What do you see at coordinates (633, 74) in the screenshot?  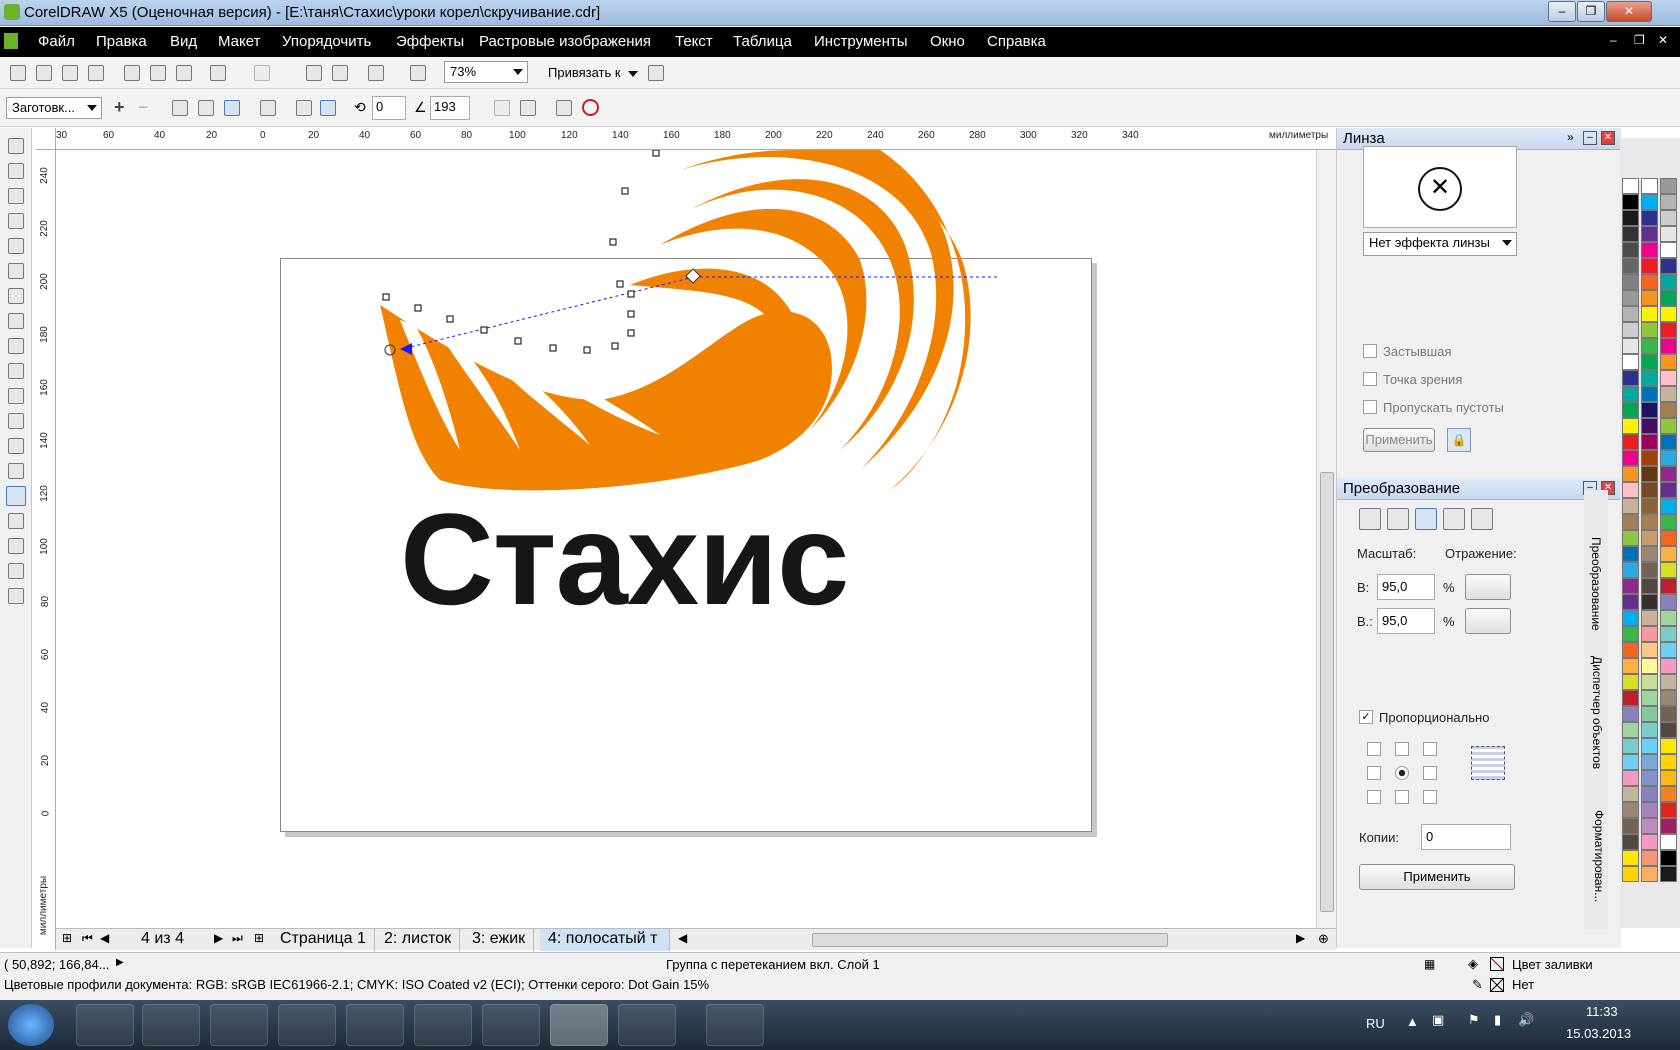 I see `chevron-down-icon` at bounding box center [633, 74].